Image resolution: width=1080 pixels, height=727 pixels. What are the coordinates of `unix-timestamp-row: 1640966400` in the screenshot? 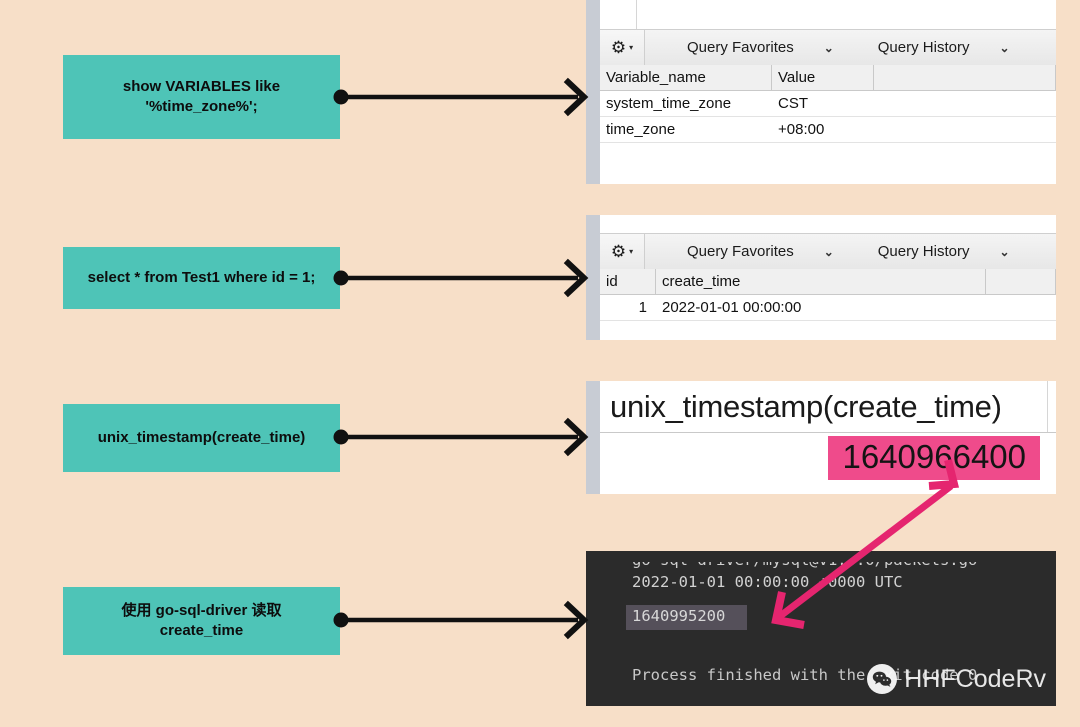 It's located at (828, 464).